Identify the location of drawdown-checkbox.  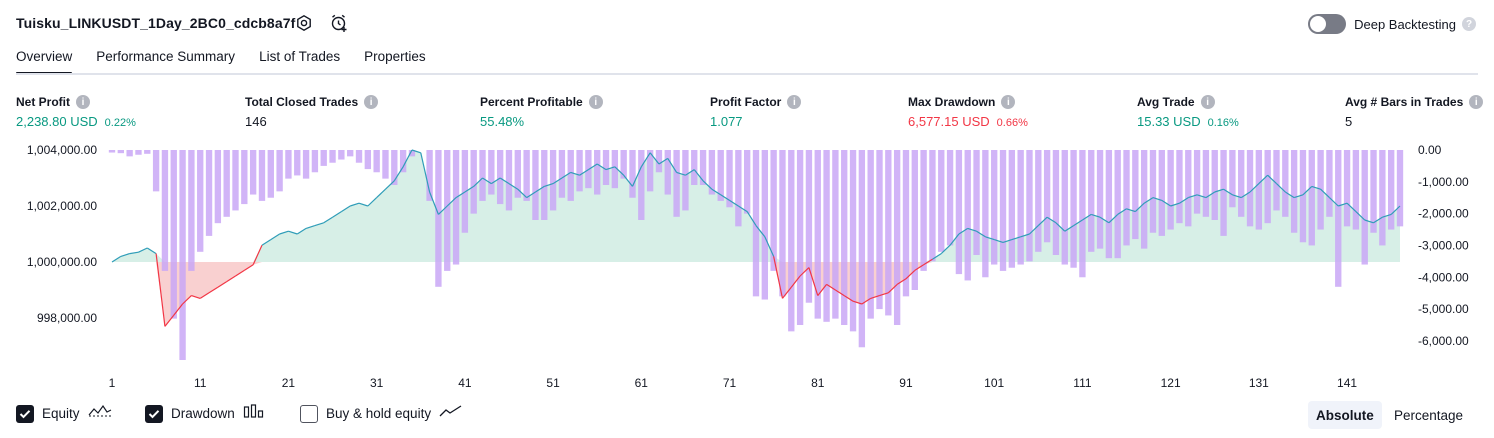
(154, 413).